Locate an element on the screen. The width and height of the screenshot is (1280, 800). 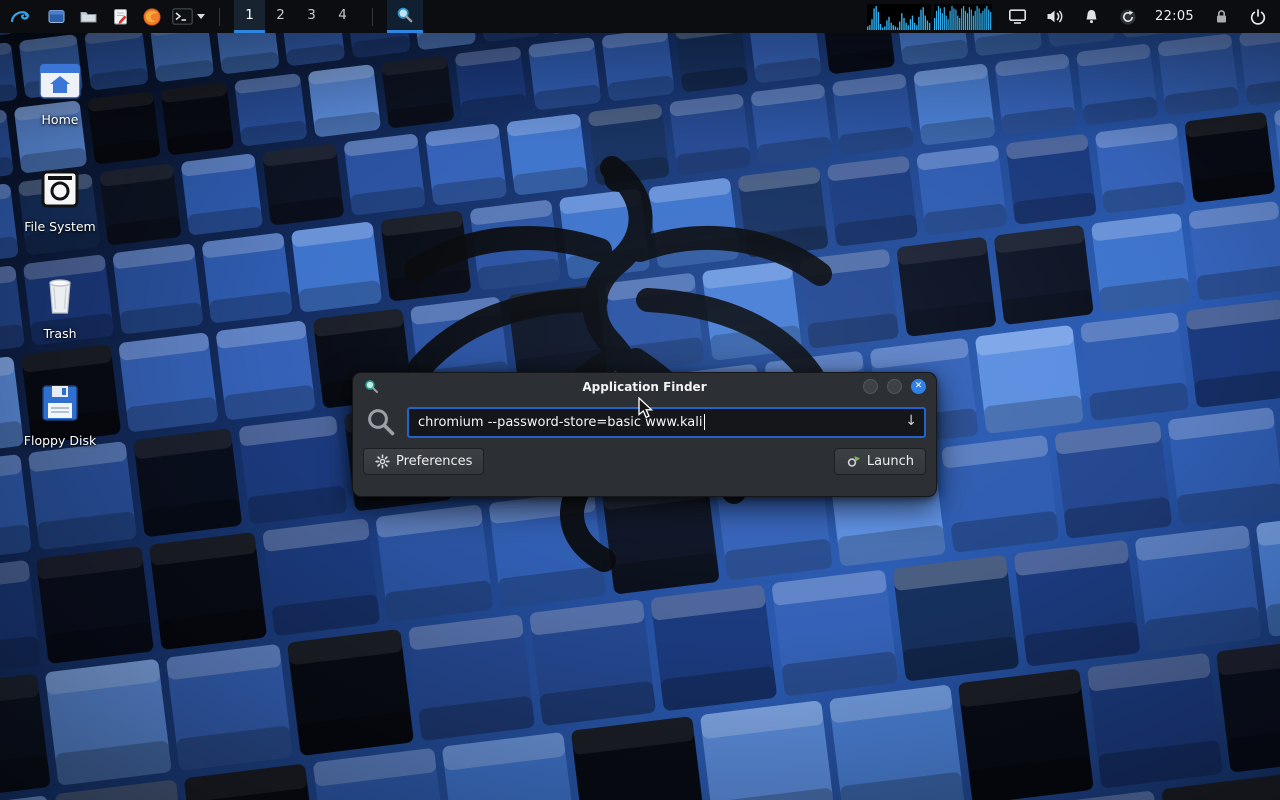
cpu-graph is located at coordinates (930, 16).